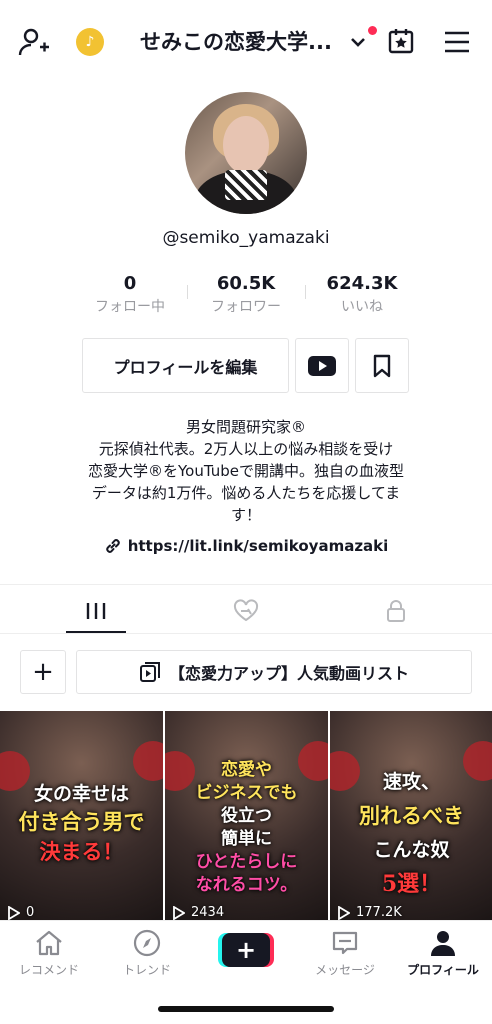  What do you see at coordinates (345, 943) in the screenshot?
I see `message-icon` at bounding box center [345, 943].